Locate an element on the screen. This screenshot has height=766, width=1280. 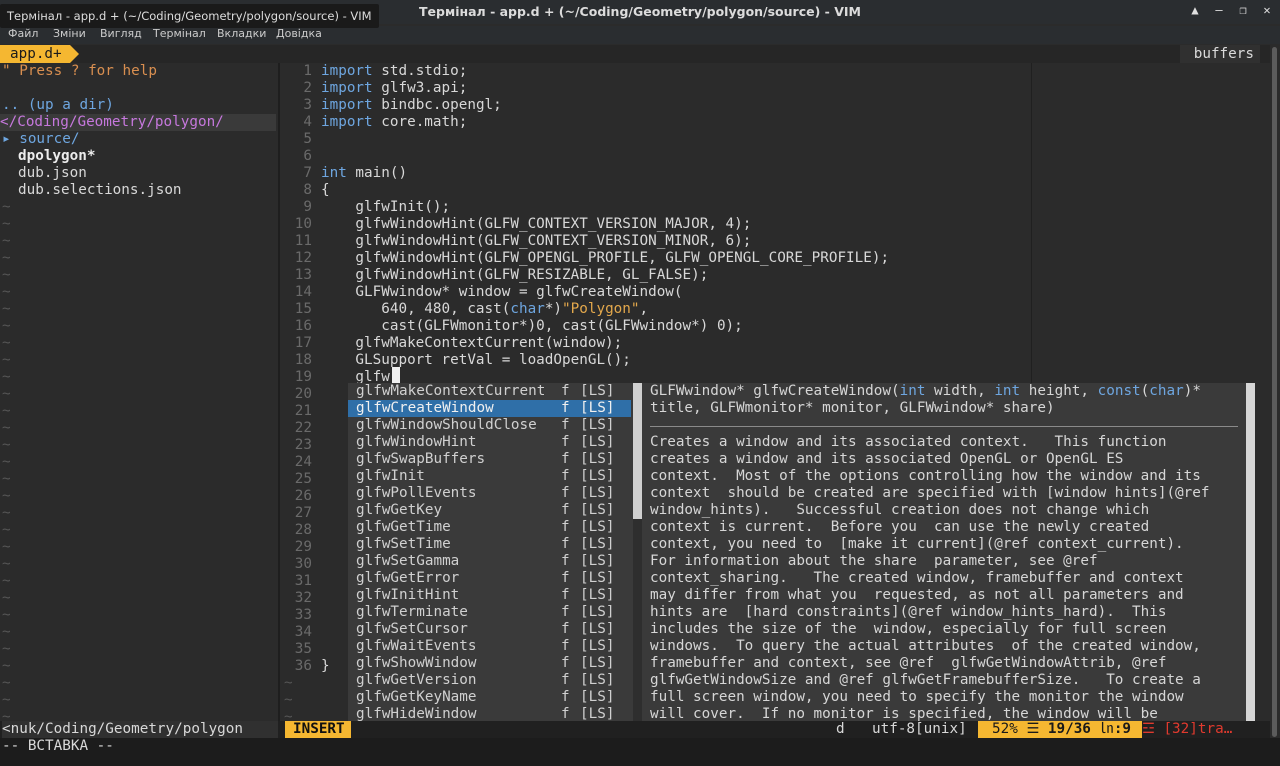
mode-message: -- ВСТАВКА -- is located at coordinates (58, 746).